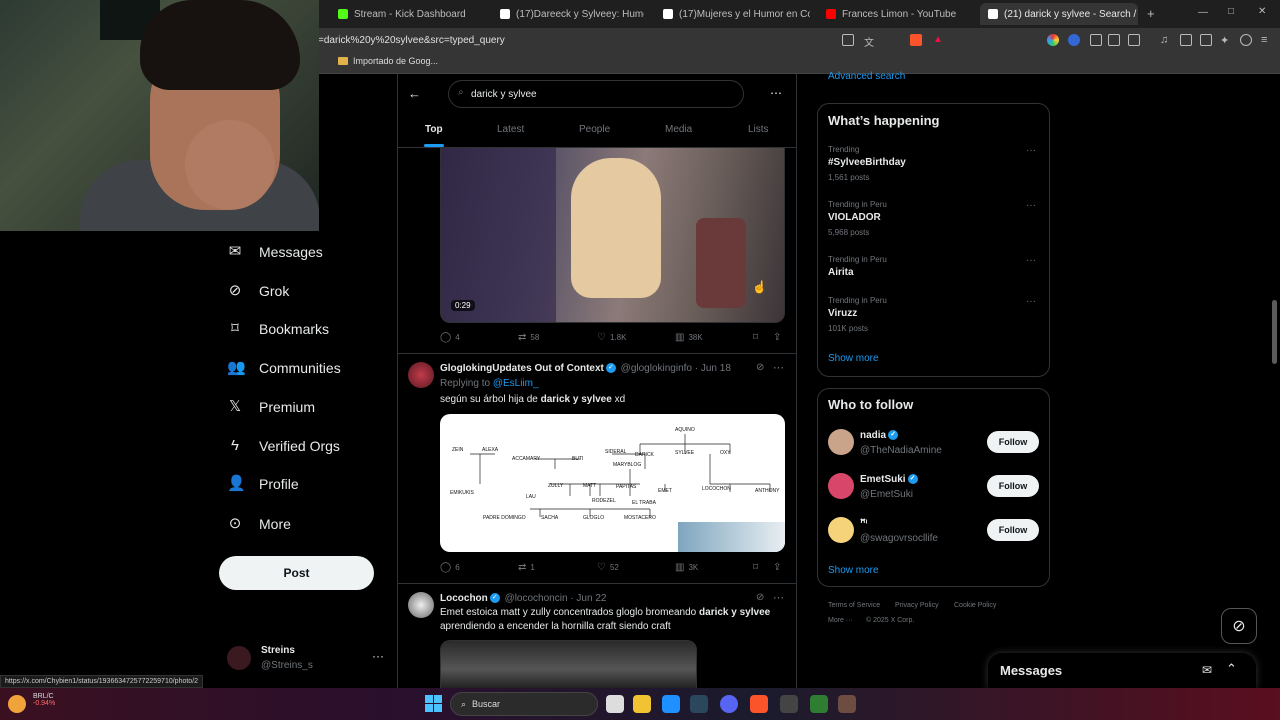 Image resolution: width=1280 pixels, height=720 pixels. Describe the element at coordinates (434, 129) in the screenshot. I see `tab-top: Top` at that location.